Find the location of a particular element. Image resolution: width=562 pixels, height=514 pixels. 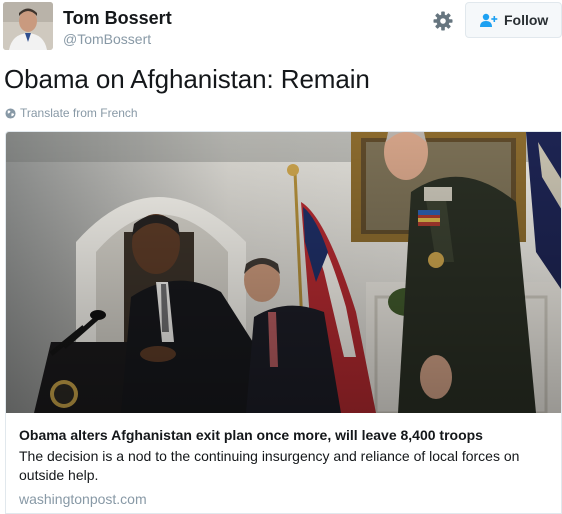

follow-button: Follow is located at coordinates (513, 20).